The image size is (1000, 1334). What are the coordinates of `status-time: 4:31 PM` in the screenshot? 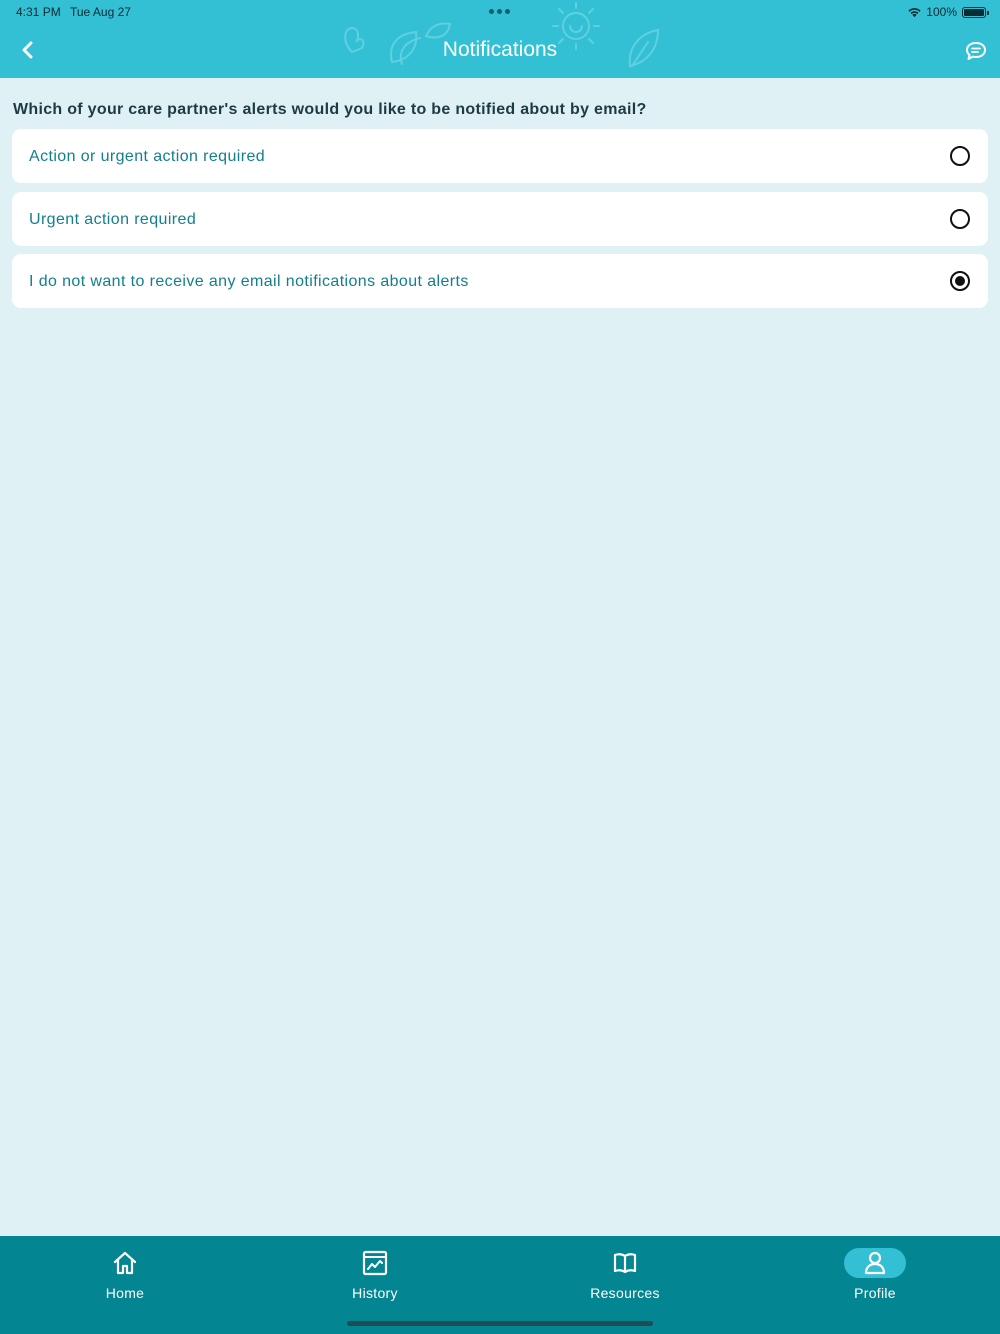 It's located at (38, 12).